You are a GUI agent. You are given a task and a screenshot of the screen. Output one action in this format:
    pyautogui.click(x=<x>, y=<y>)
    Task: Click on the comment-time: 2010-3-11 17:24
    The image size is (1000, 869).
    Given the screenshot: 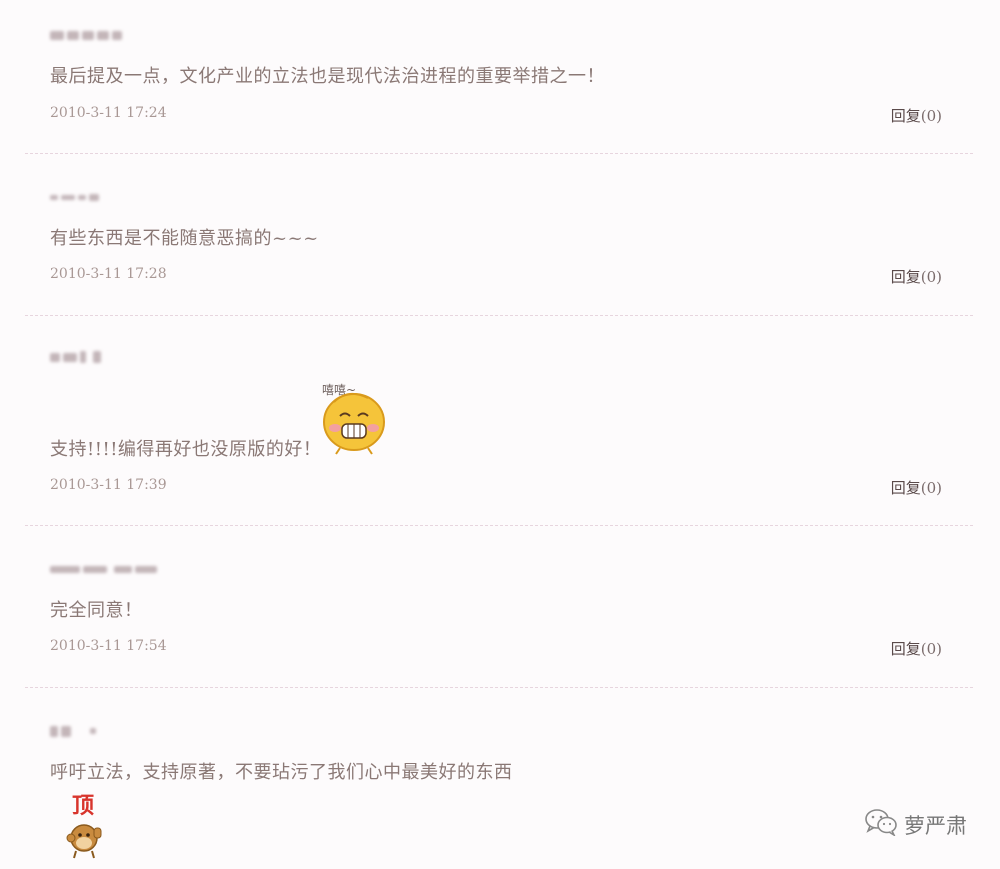 What is the action you would take?
    pyautogui.click(x=108, y=113)
    